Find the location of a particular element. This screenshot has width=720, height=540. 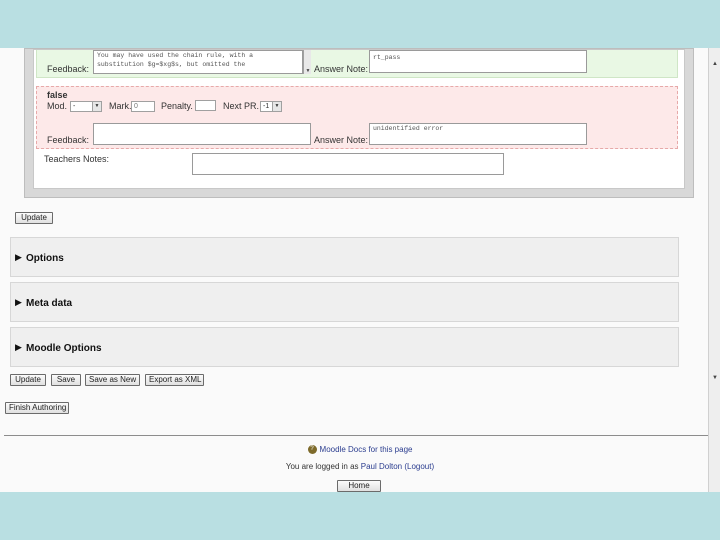

page-scrollbar: ▲ ▼ is located at coordinates (714, 270).